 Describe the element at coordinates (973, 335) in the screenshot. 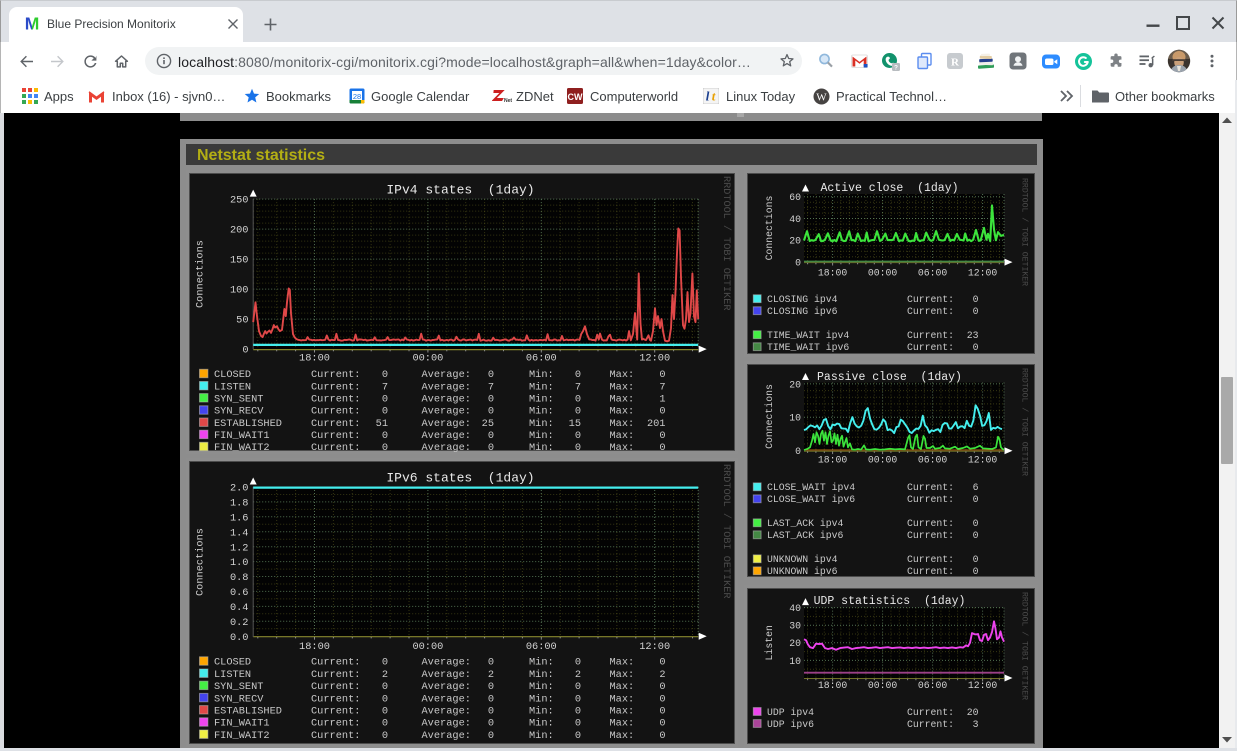

I see `svg-text: 23` at that location.